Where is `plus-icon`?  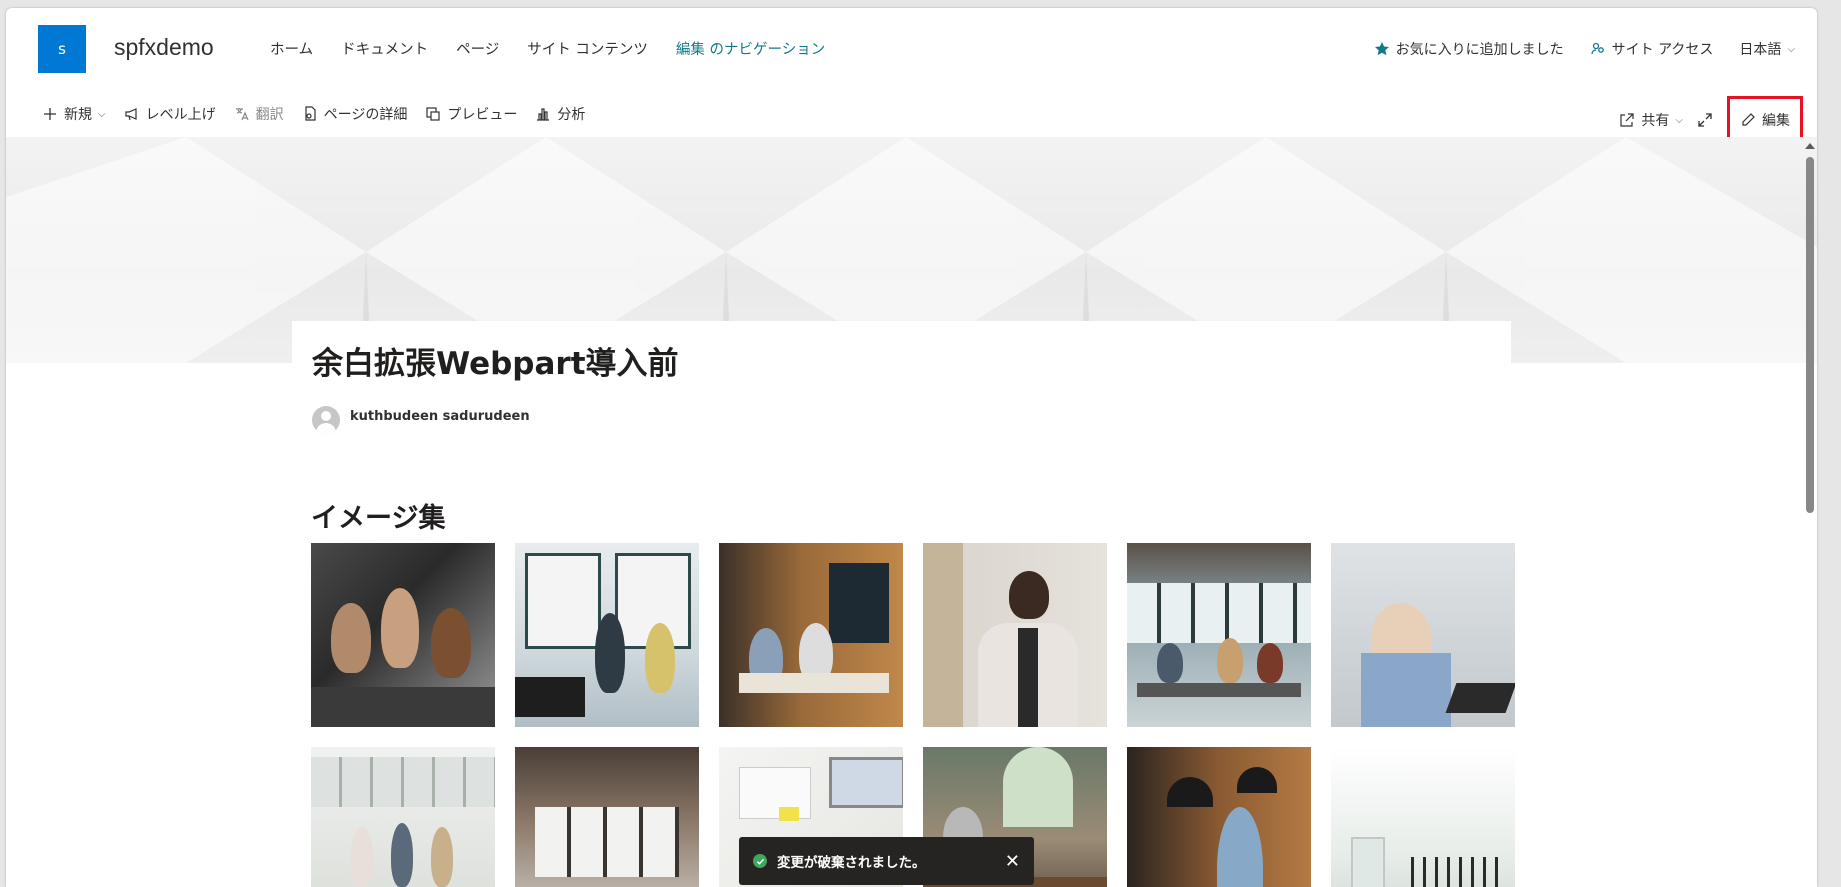 plus-icon is located at coordinates (50, 114).